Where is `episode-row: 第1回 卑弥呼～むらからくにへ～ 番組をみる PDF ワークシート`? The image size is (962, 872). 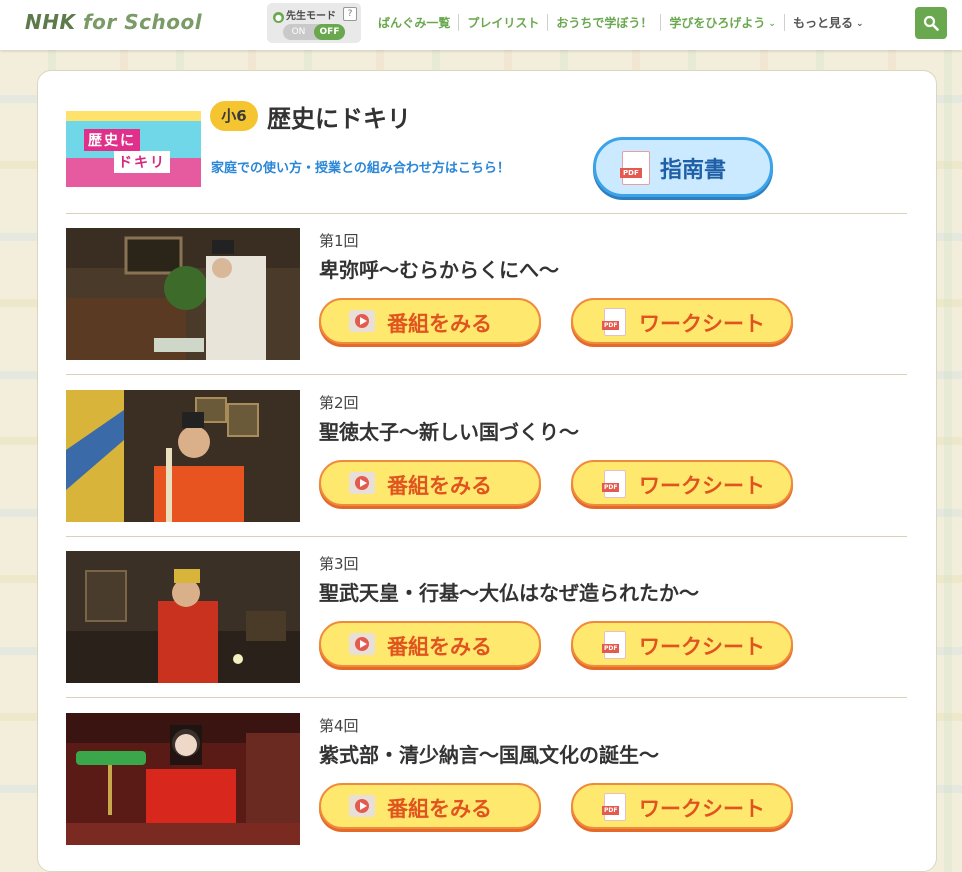 episode-row: 第1回 卑弥呼～むらからくにへ～ 番組をみる PDF ワークシート is located at coordinates (486, 294).